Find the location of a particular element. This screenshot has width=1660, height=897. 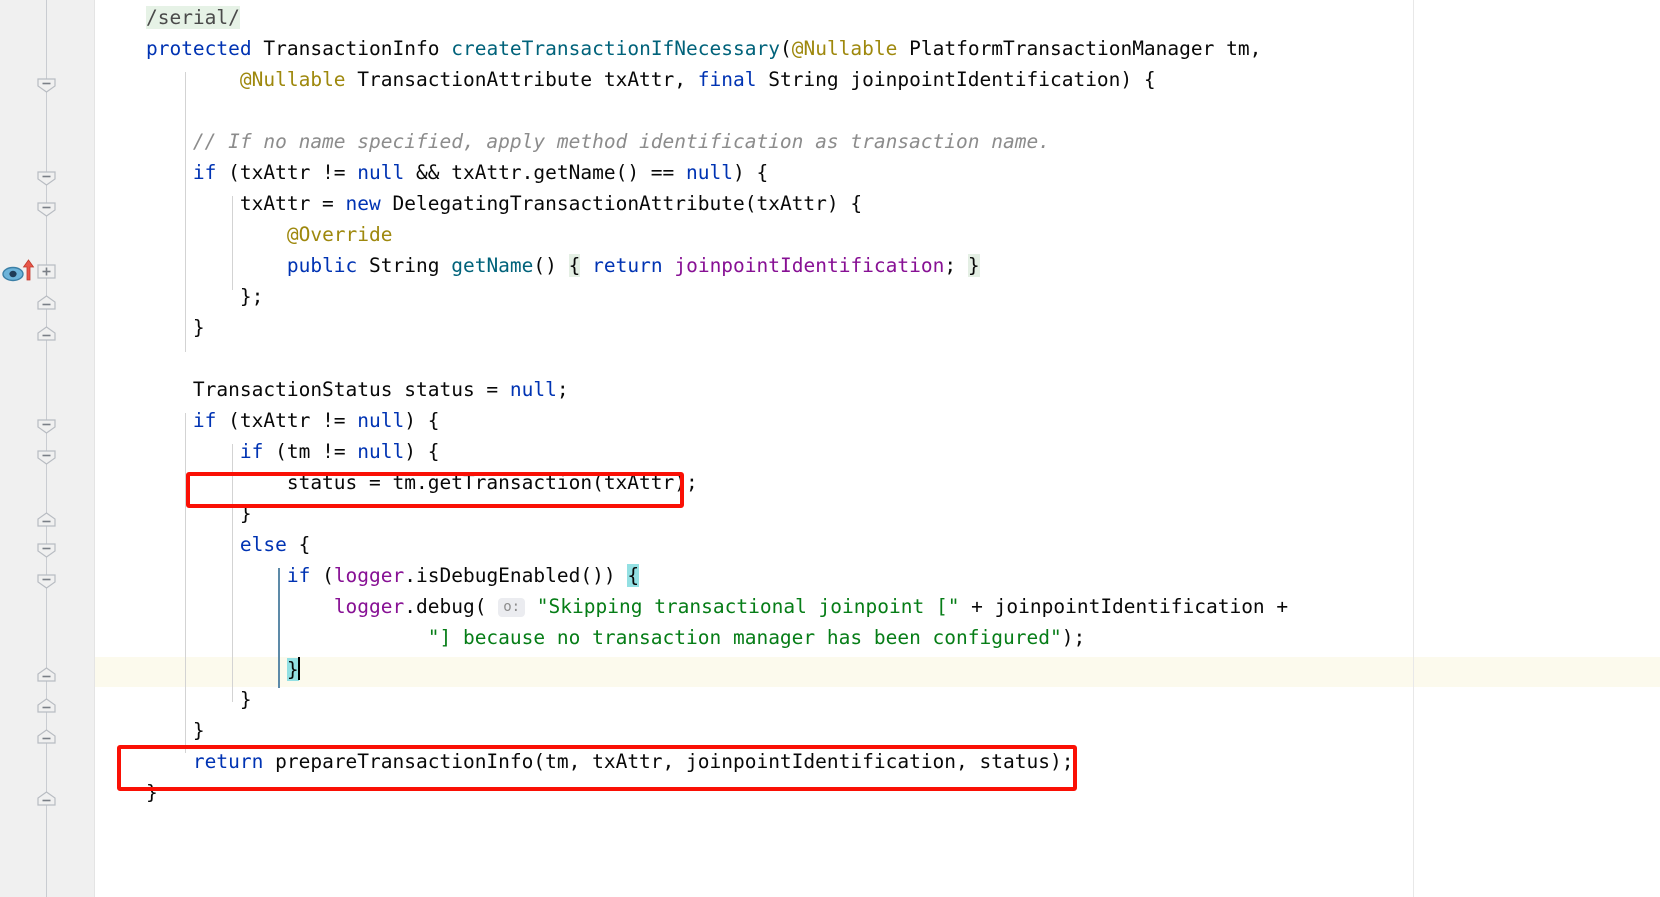

code-token-kw: public is located at coordinates (322, 265).